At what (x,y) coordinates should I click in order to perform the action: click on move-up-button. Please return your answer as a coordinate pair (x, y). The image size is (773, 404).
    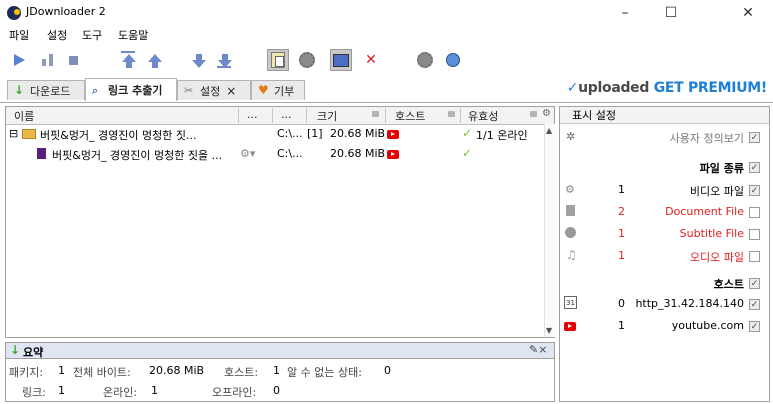
    Looking at the image, I should click on (155, 60).